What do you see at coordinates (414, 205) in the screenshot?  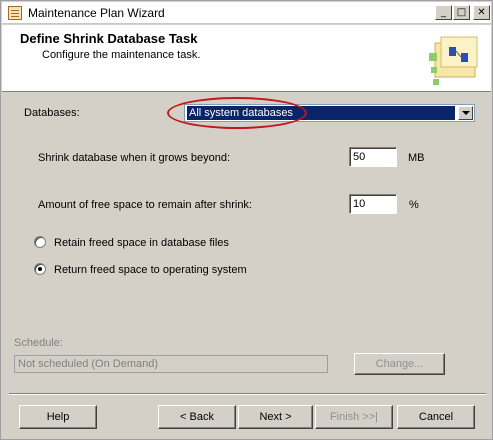 I see `free-space-unit: %` at bounding box center [414, 205].